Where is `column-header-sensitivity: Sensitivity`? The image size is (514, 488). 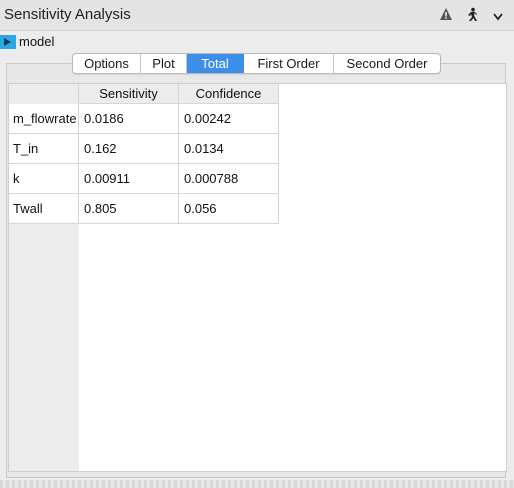 column-header-sensitivity: Sensitivity is located at coordinates (129, 94).